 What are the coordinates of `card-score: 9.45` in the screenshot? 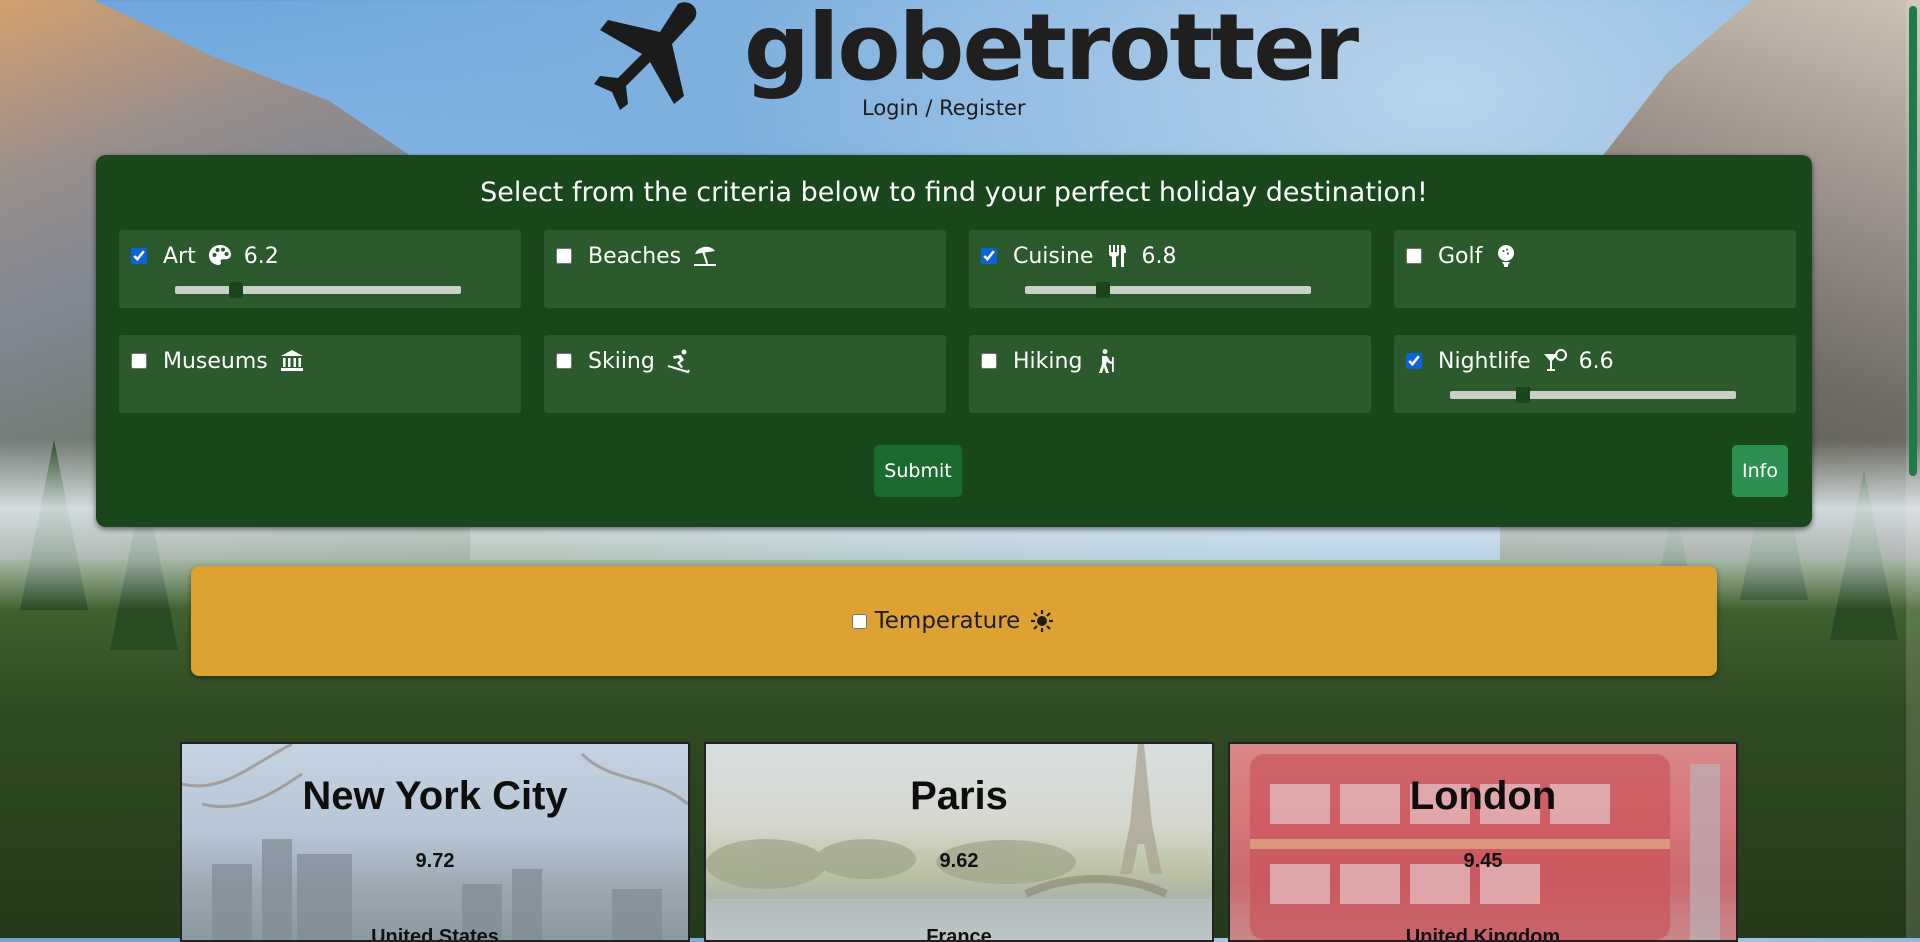 It's located at (1483, 861).